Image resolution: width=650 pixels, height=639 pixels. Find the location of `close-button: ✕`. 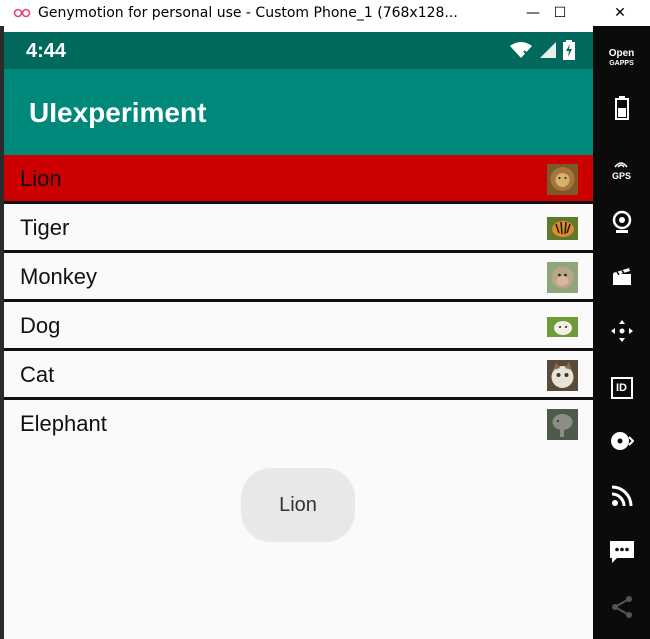

close-button: ✕ is located at coordinates (620, 13).